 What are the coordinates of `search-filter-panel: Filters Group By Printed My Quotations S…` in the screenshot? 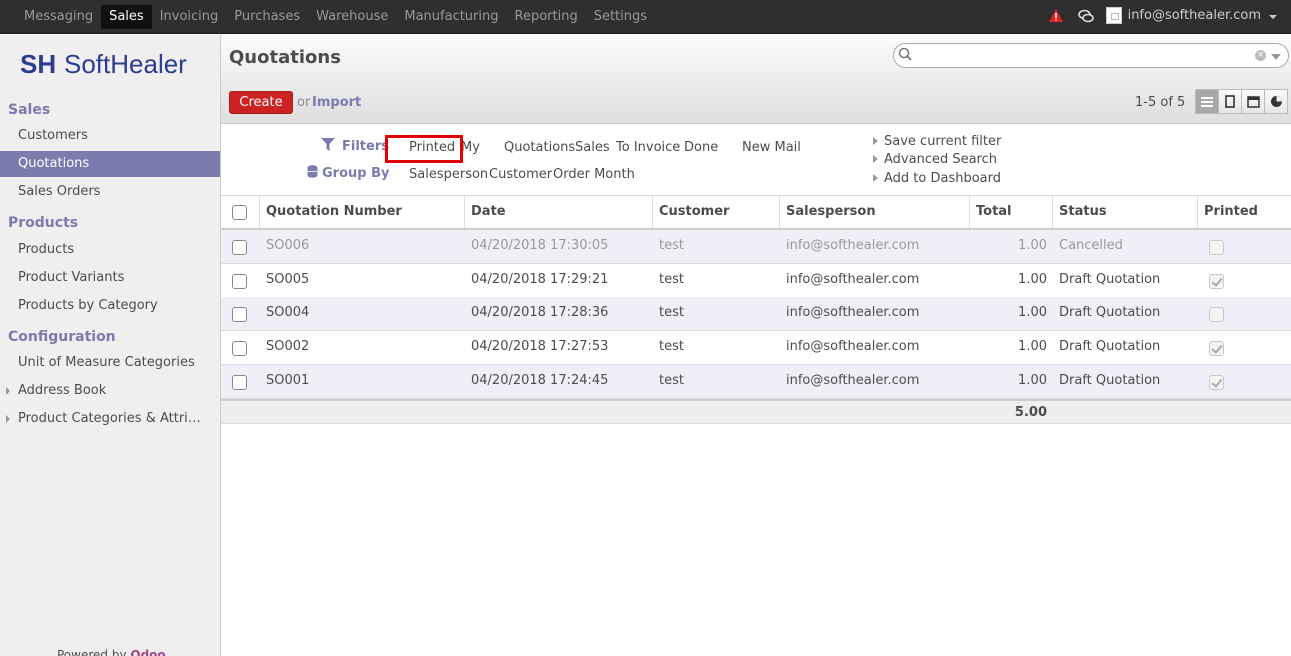 It's located at (756, 160).